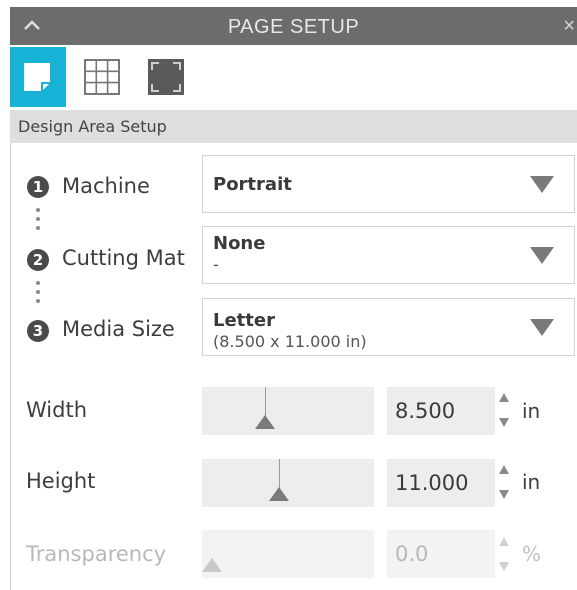  Describe the element at coordinates (569, 26) in the screenshot. I see `close-icon: ×` at that location.